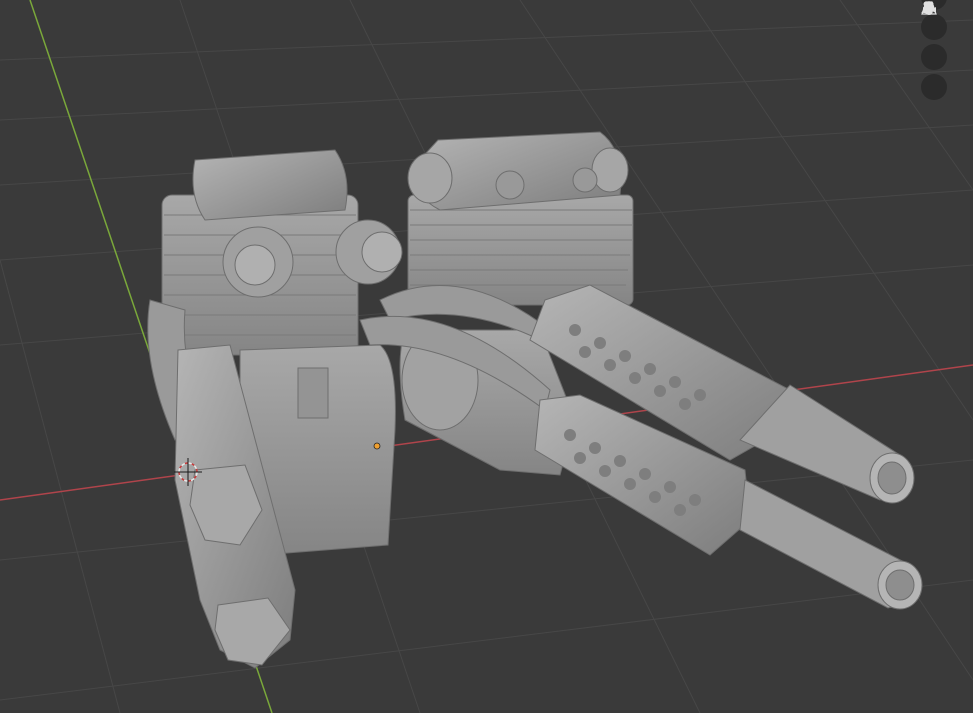  I want to click on navigation-gizmo, so click(934, 52).